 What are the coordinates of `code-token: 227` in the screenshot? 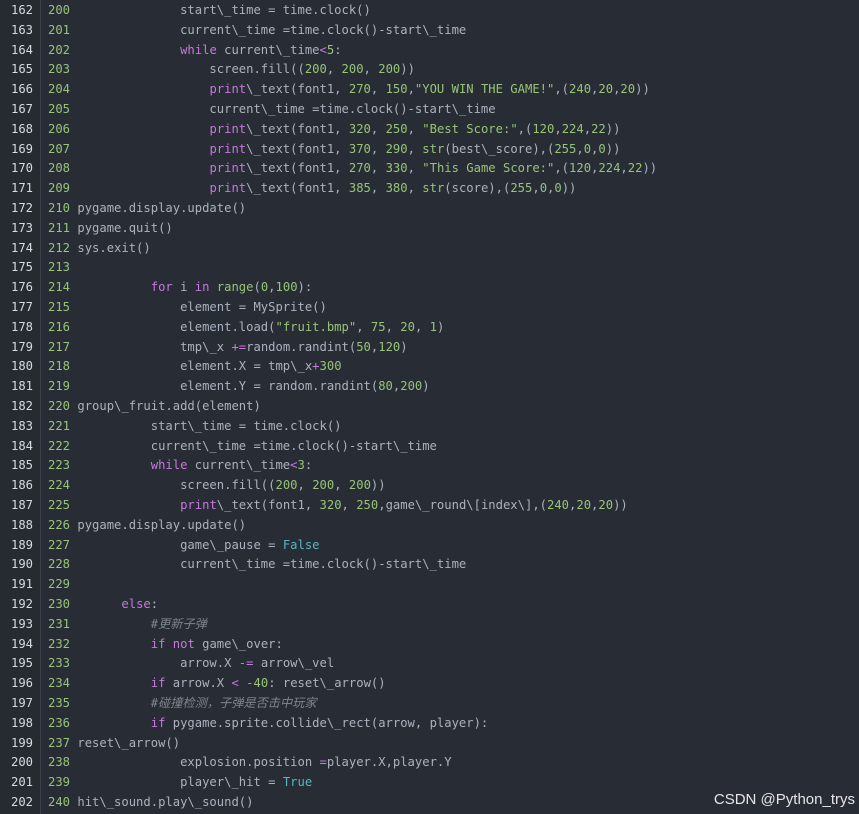 It's located at (63, 544).